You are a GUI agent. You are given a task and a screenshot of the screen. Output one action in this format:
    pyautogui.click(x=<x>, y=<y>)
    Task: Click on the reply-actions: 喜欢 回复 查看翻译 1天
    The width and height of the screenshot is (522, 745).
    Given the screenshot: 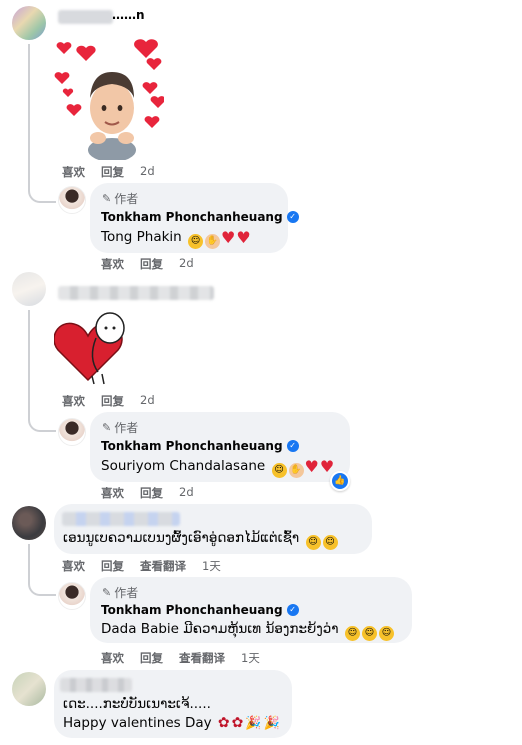 What is the action you would take?
    pyautogui.click(x=180, y=658)
    